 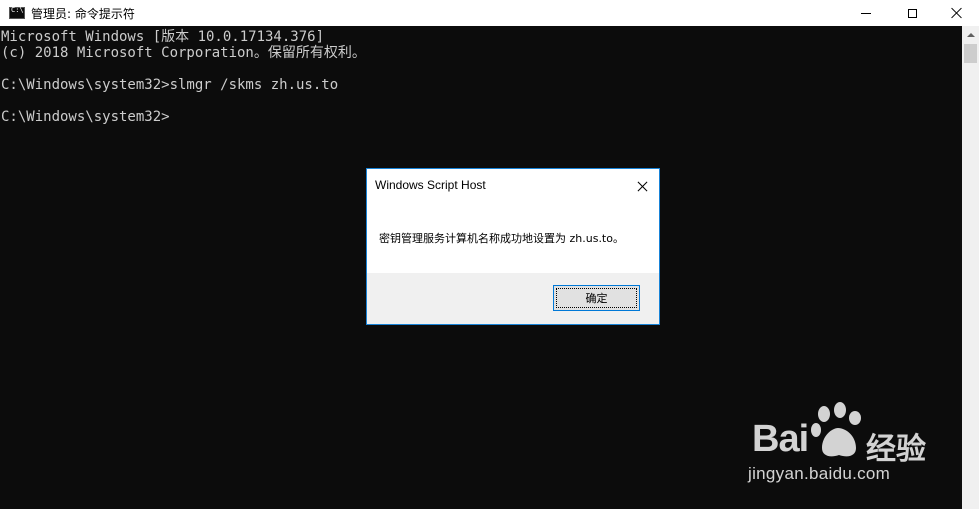 What do you see at coordinates (970, 267) in the screenshot?
I see `vertical-scrollbar` at bounding box center [970, 267].